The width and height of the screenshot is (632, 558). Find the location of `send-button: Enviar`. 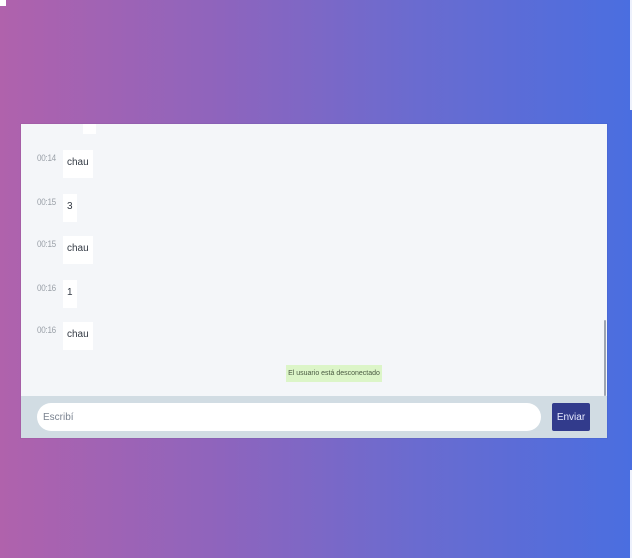

send-button: Enviar is located at coordinates (571, 417).